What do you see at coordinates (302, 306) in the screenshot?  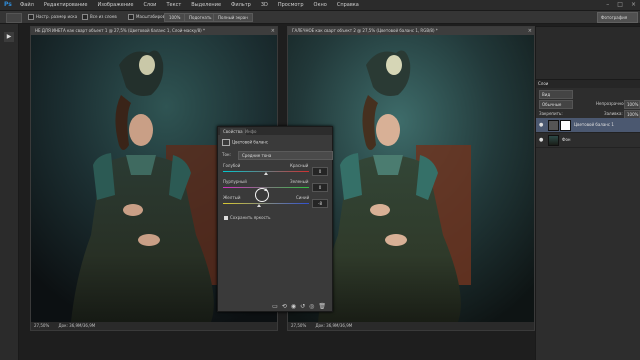 I see `reset-icon: ↺` at bounding box center [302, 306].